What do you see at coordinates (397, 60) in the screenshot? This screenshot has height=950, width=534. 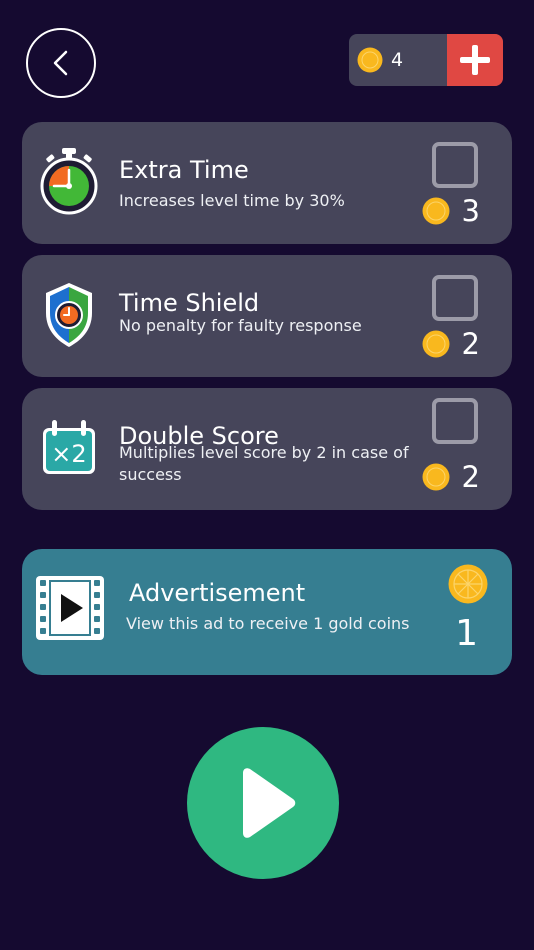 I see `coin-count: 4` at bounding box center [397, 60].